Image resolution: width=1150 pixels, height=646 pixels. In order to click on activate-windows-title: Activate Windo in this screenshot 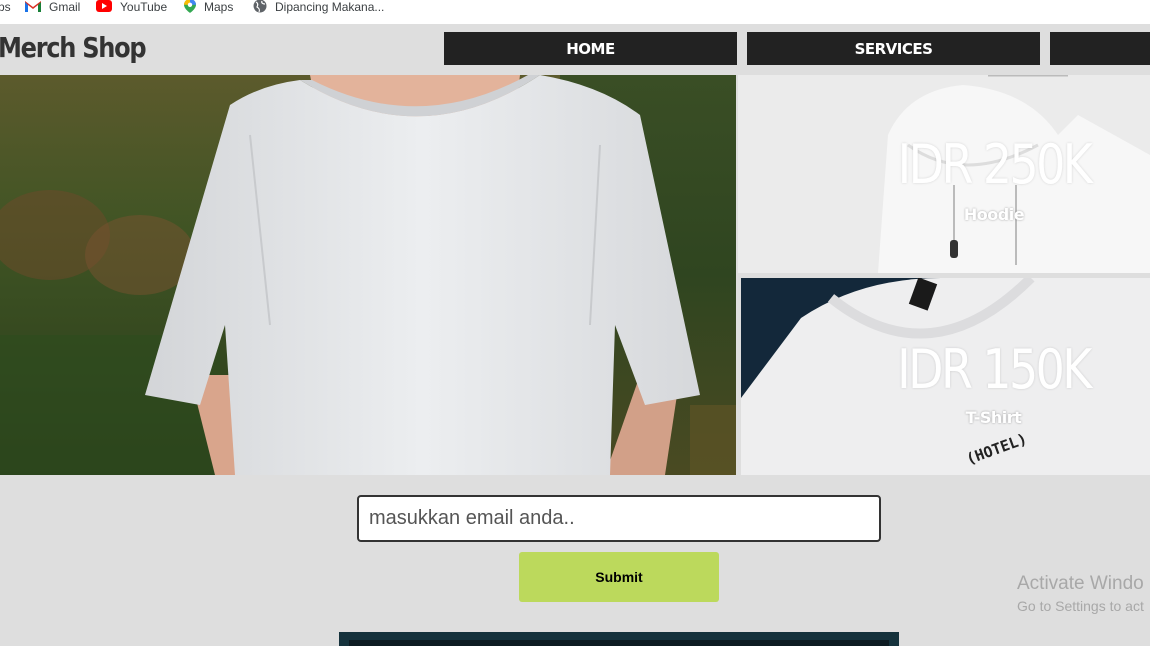, I will do `click(1080, 583)`.